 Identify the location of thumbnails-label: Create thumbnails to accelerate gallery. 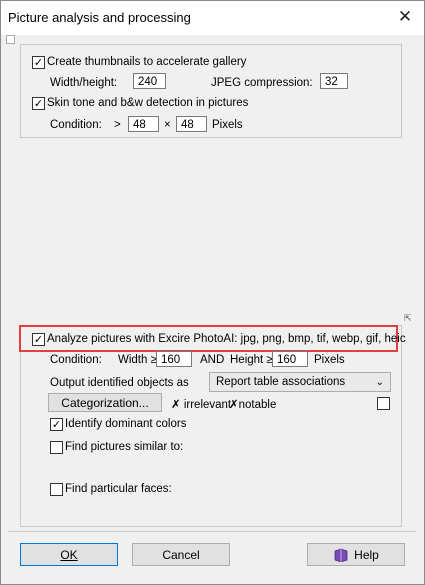
(147, 62).